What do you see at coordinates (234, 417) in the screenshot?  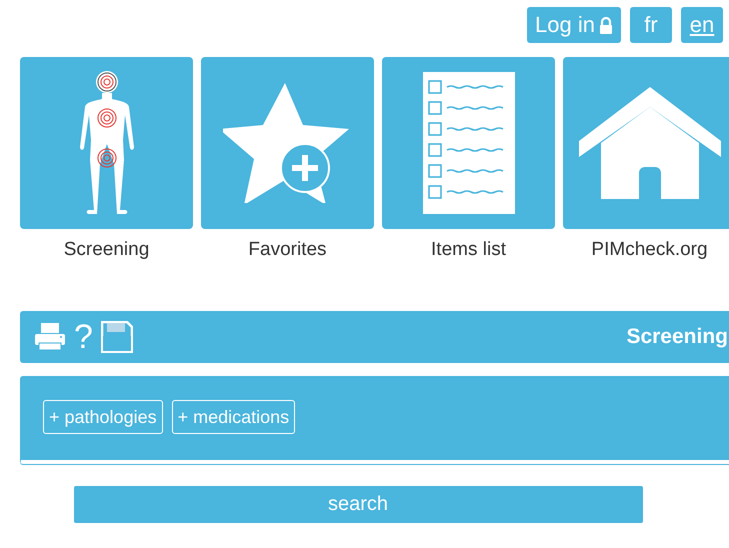 I see `add-button: + medications` at bounding box center [234, 417].